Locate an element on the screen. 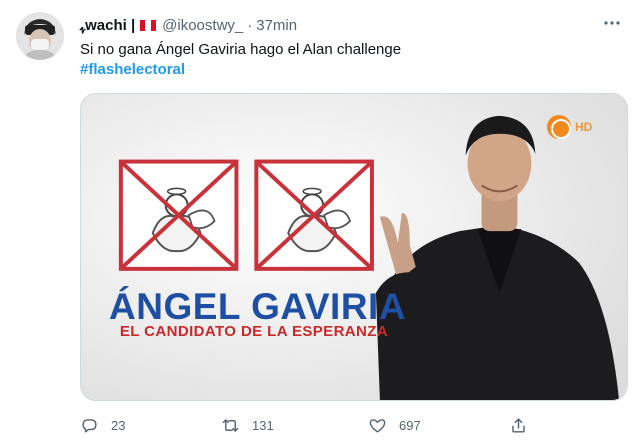 The width and height of the screenshot is (640, 444). more-icon is located at coordinates (612, 23).